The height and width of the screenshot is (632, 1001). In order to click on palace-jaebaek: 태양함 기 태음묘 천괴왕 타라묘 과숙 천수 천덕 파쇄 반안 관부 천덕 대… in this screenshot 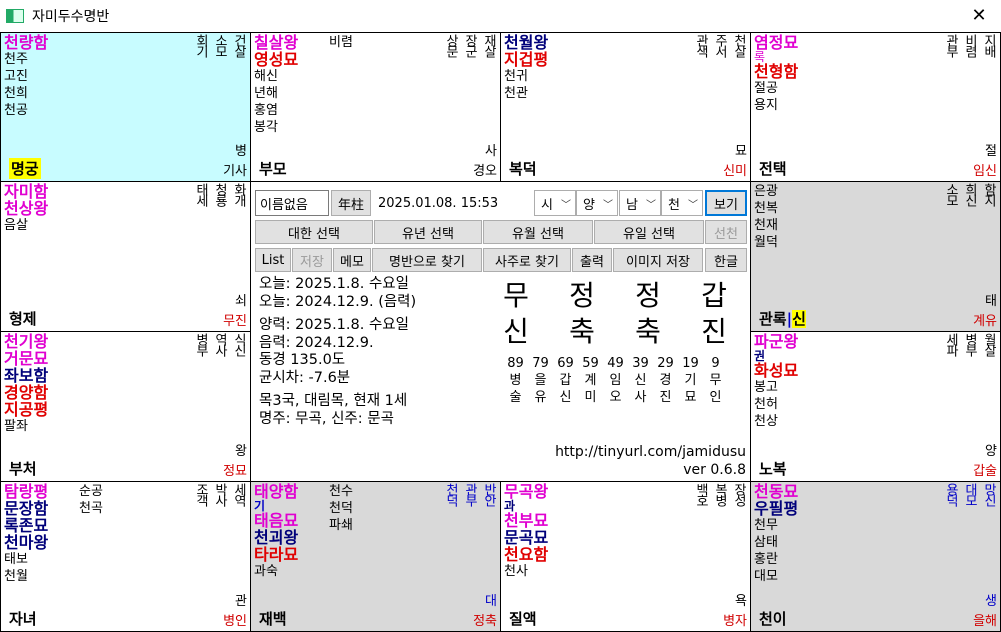, I will do `click(376, 557)`.